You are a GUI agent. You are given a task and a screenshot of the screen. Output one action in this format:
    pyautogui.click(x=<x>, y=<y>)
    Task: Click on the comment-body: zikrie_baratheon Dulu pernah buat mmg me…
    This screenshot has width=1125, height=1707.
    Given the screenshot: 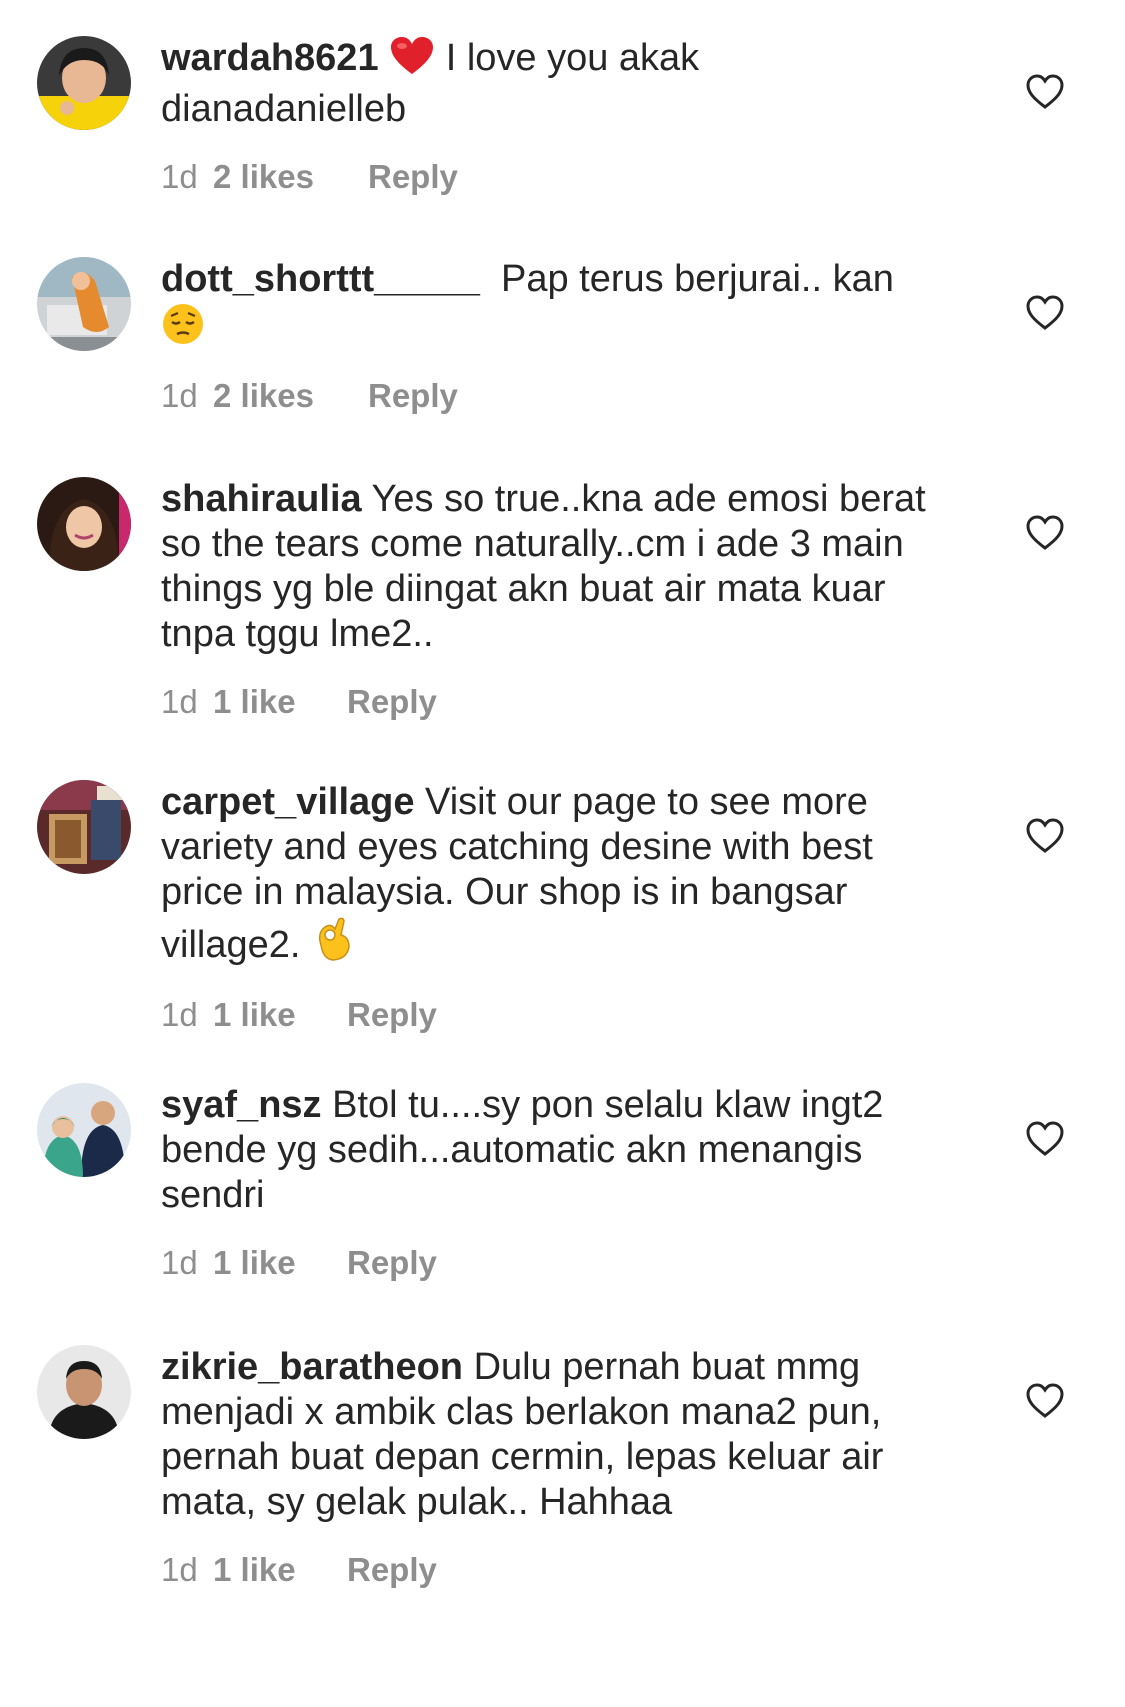 What is the action you would take?
    pyautogui.click(x=556, y=1468)
    